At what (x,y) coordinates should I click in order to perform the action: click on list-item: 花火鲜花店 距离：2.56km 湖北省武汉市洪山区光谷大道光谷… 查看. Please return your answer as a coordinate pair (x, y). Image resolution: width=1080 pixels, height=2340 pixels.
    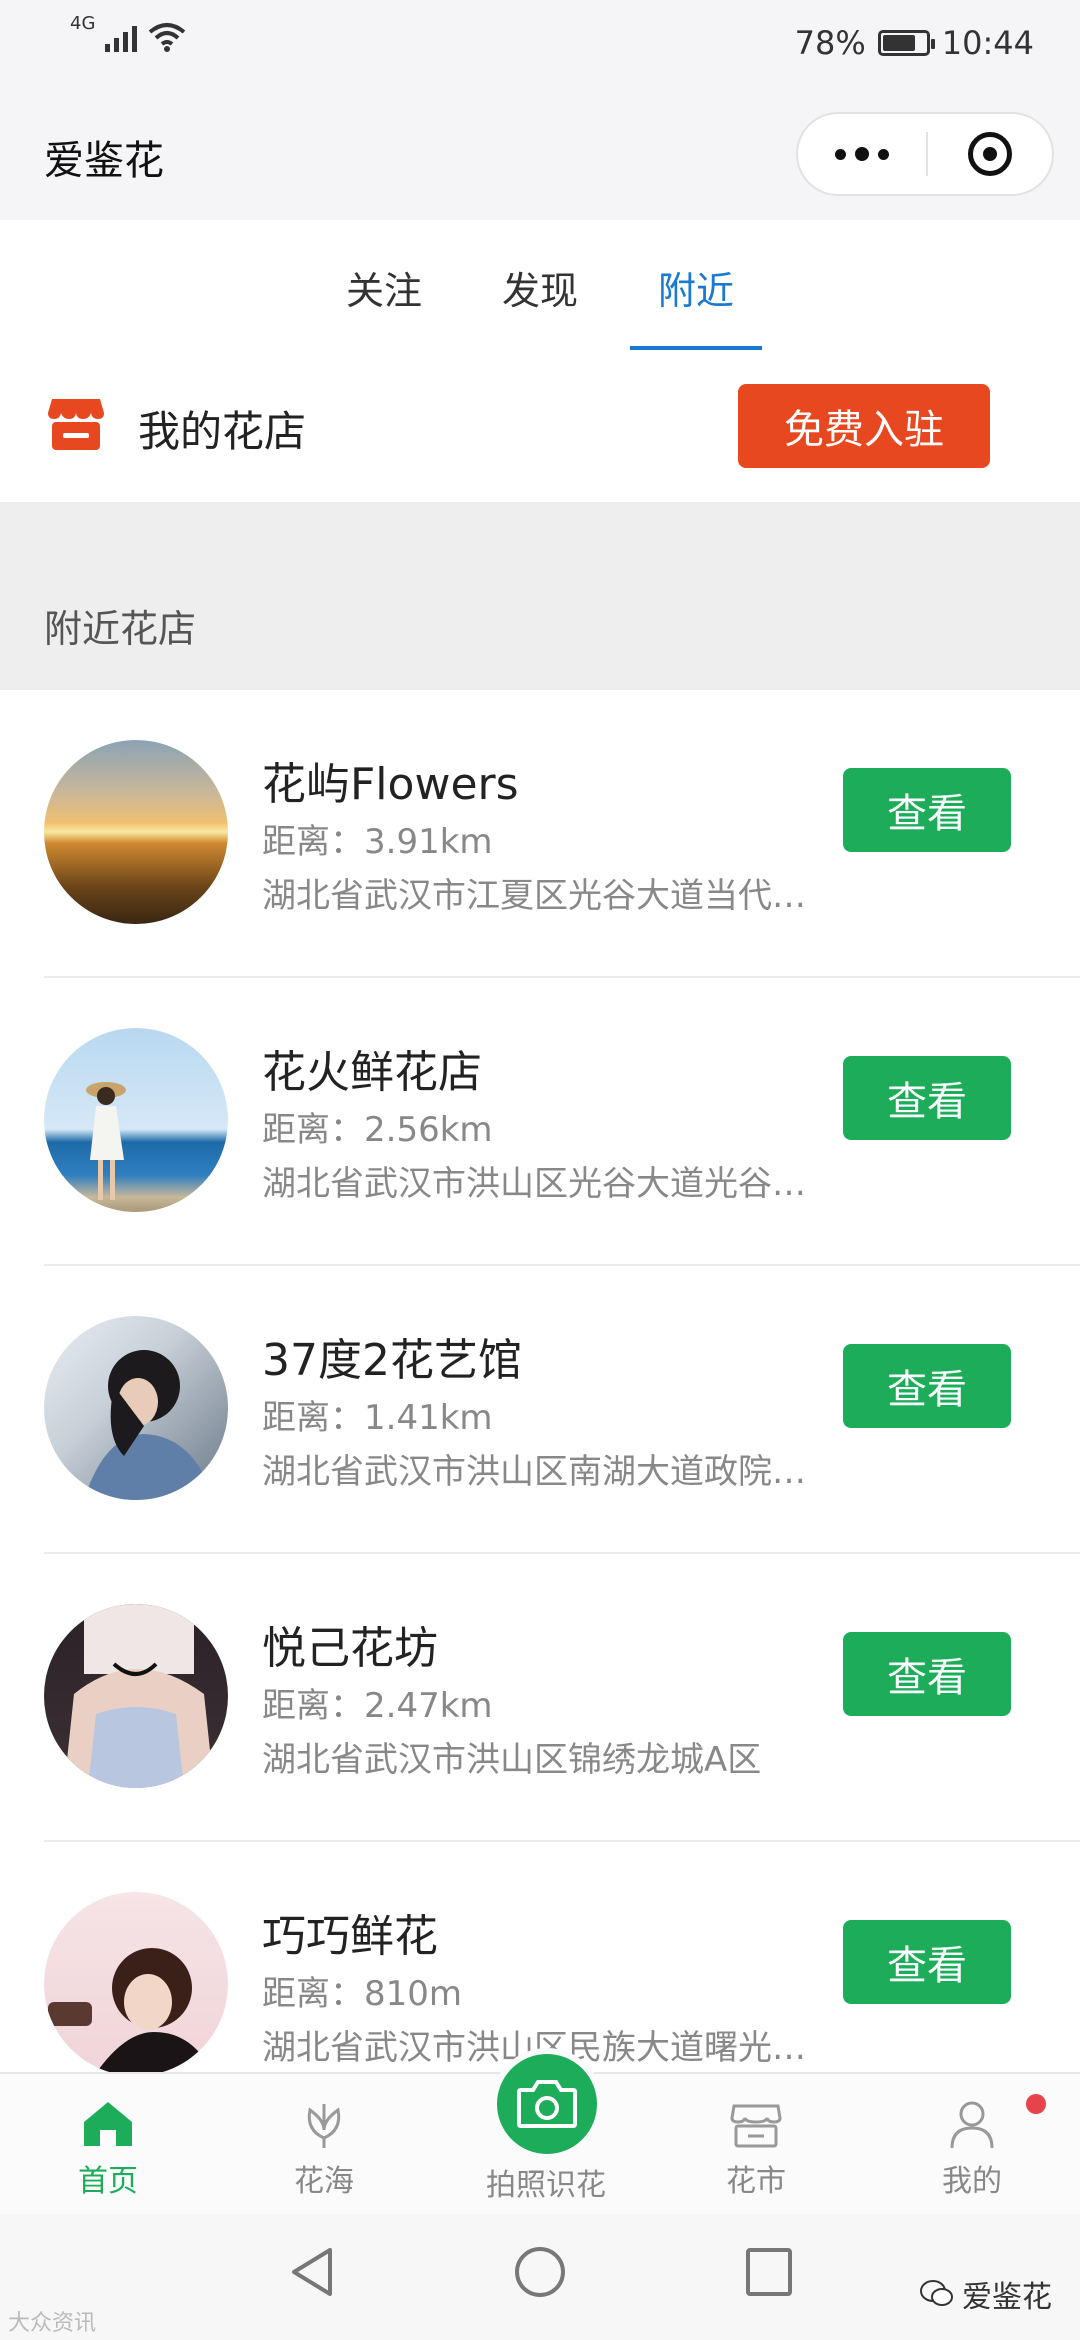
    Looking at the image, I should click on (540, 1122).